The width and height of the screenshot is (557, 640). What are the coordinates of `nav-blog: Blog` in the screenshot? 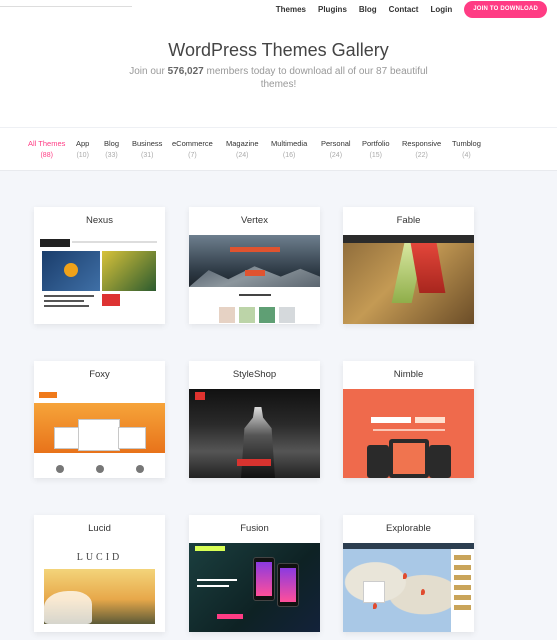 It's located at (368, 9).